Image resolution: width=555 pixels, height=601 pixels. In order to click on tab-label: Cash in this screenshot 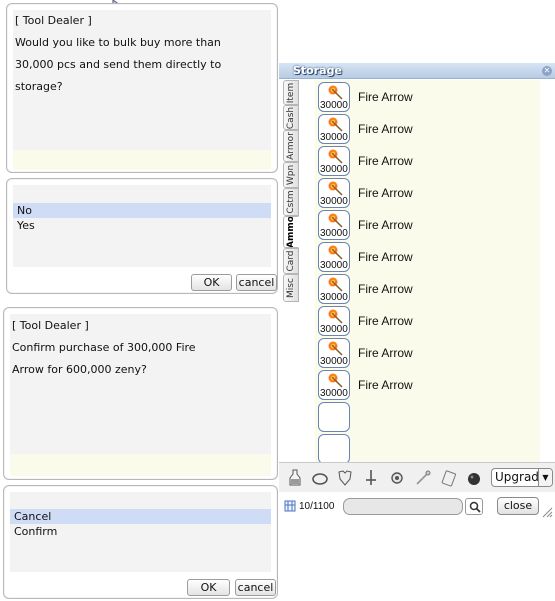, I will do `click(291, 117)`.